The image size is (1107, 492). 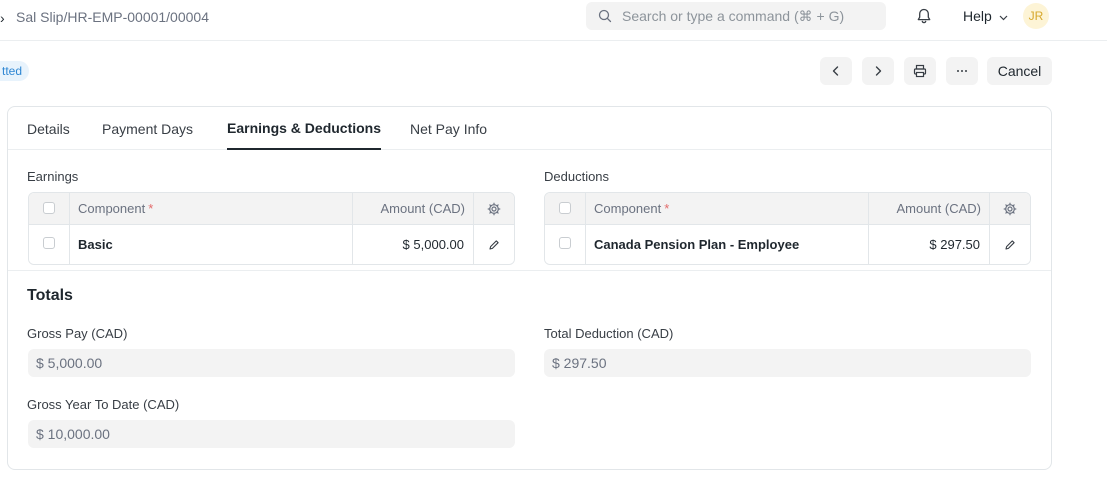 I want to click on gross-ytd-label: Gross Year To Date (CAD), so click(x=103, y=404).